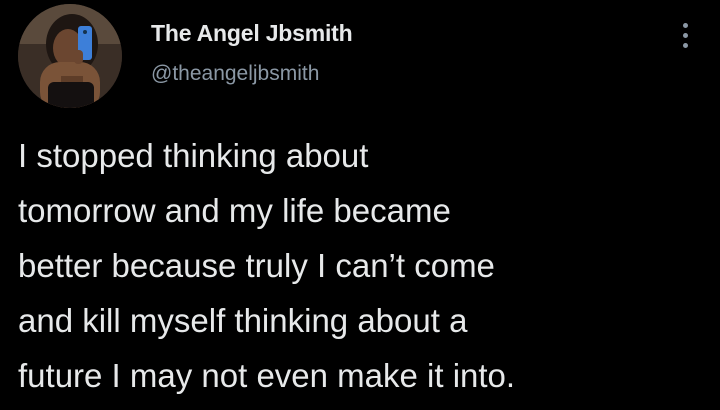  I want to click on more-options-button, so click(686, 36).